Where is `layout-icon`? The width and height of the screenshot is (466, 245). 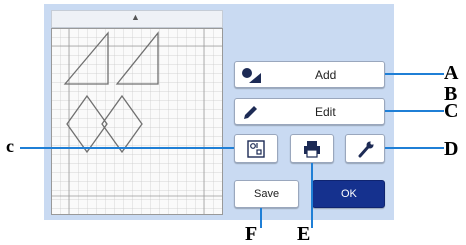
layout-icon is located at coordinates (256, 149).